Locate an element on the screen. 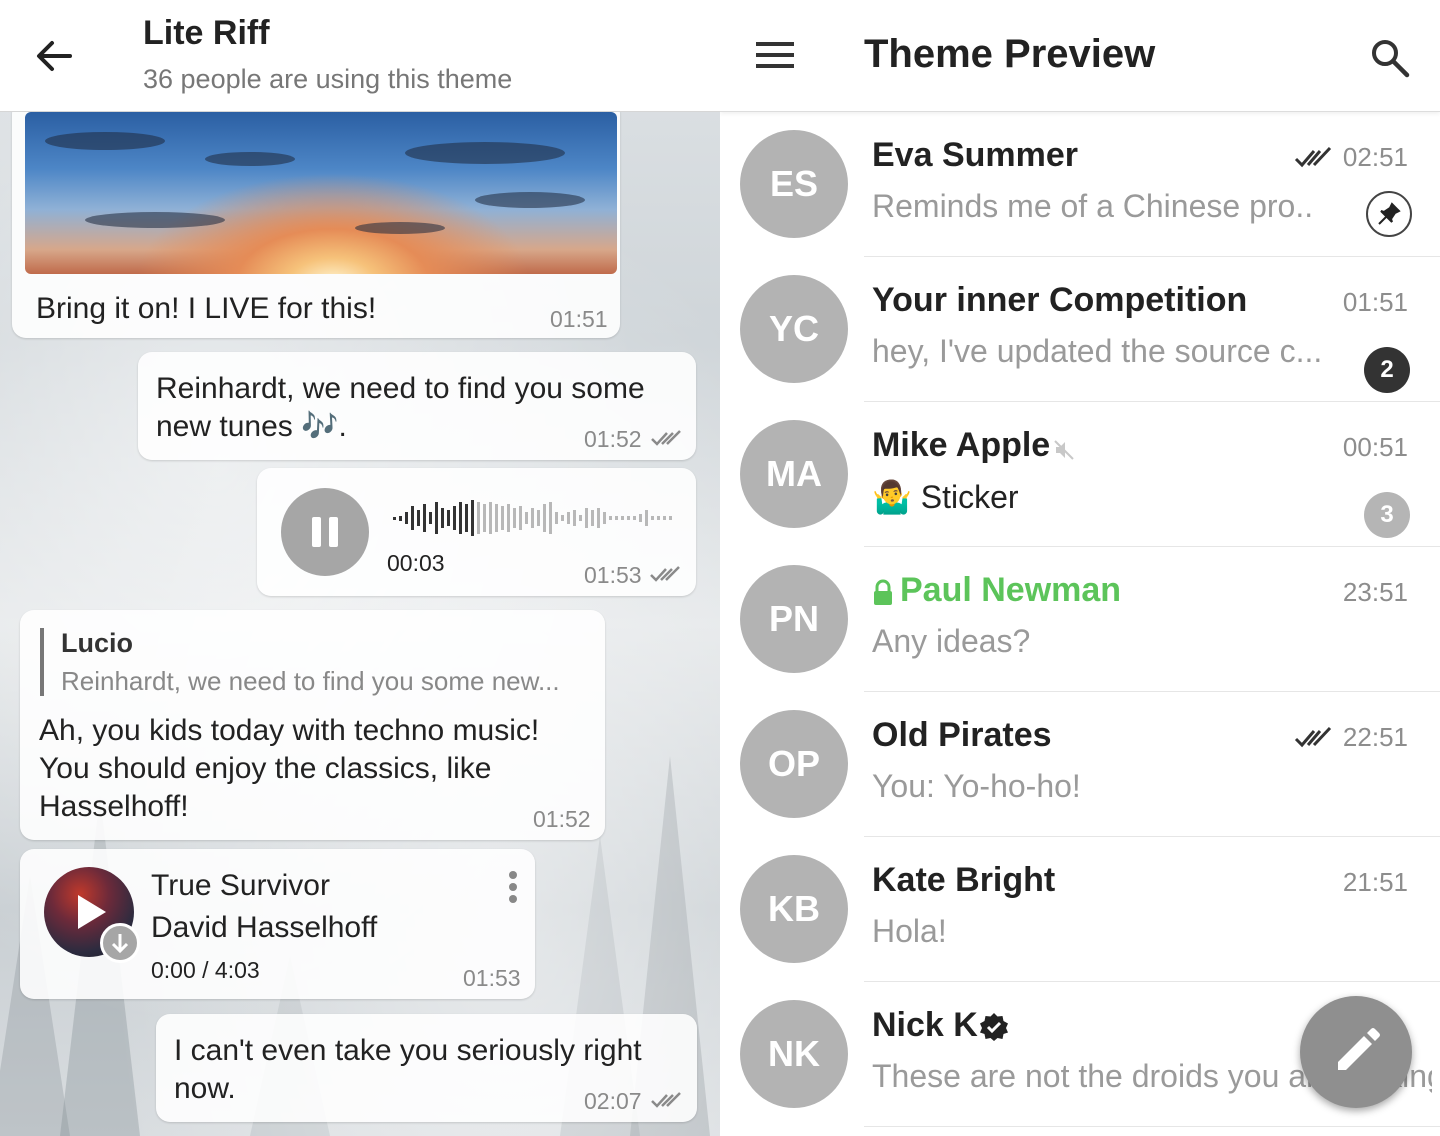 Image resolution: width=1440 pixels, height=1136 pixels. unread-badge: 3 is located at coordinates (1387, 515).